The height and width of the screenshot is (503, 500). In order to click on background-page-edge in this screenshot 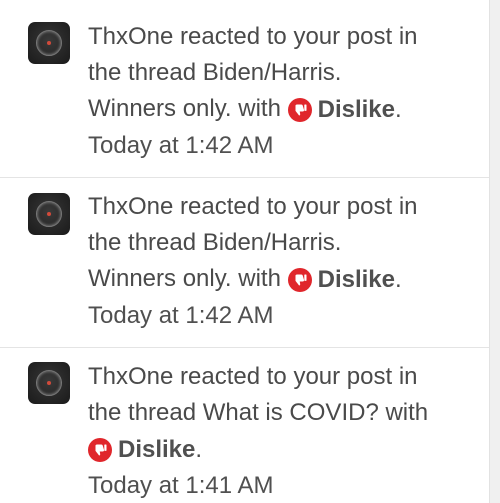, I will do `click(494, 251)`.